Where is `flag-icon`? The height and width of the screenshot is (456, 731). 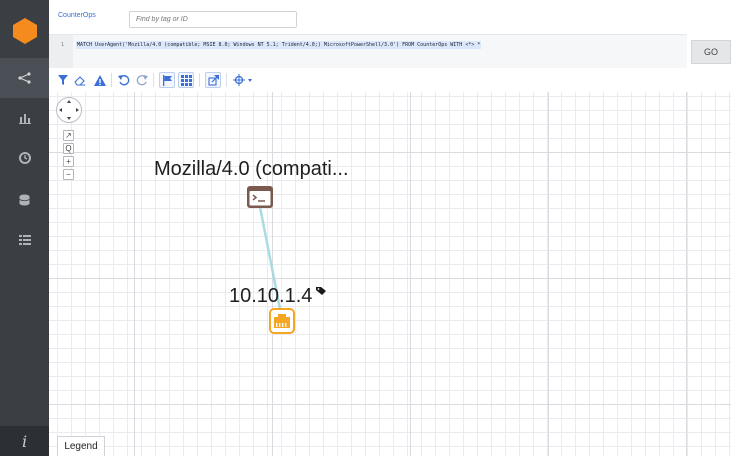 flag-icon is located at coordinates (167, 80).